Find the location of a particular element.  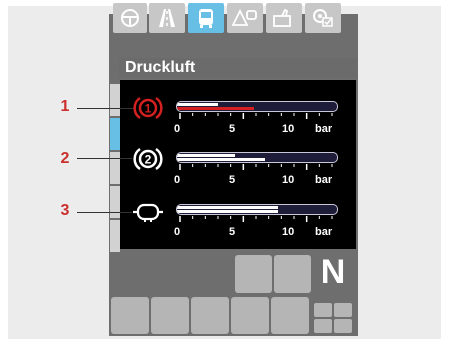

brake-circuit-1-icon: 1 is located at coordinates (148, 108).